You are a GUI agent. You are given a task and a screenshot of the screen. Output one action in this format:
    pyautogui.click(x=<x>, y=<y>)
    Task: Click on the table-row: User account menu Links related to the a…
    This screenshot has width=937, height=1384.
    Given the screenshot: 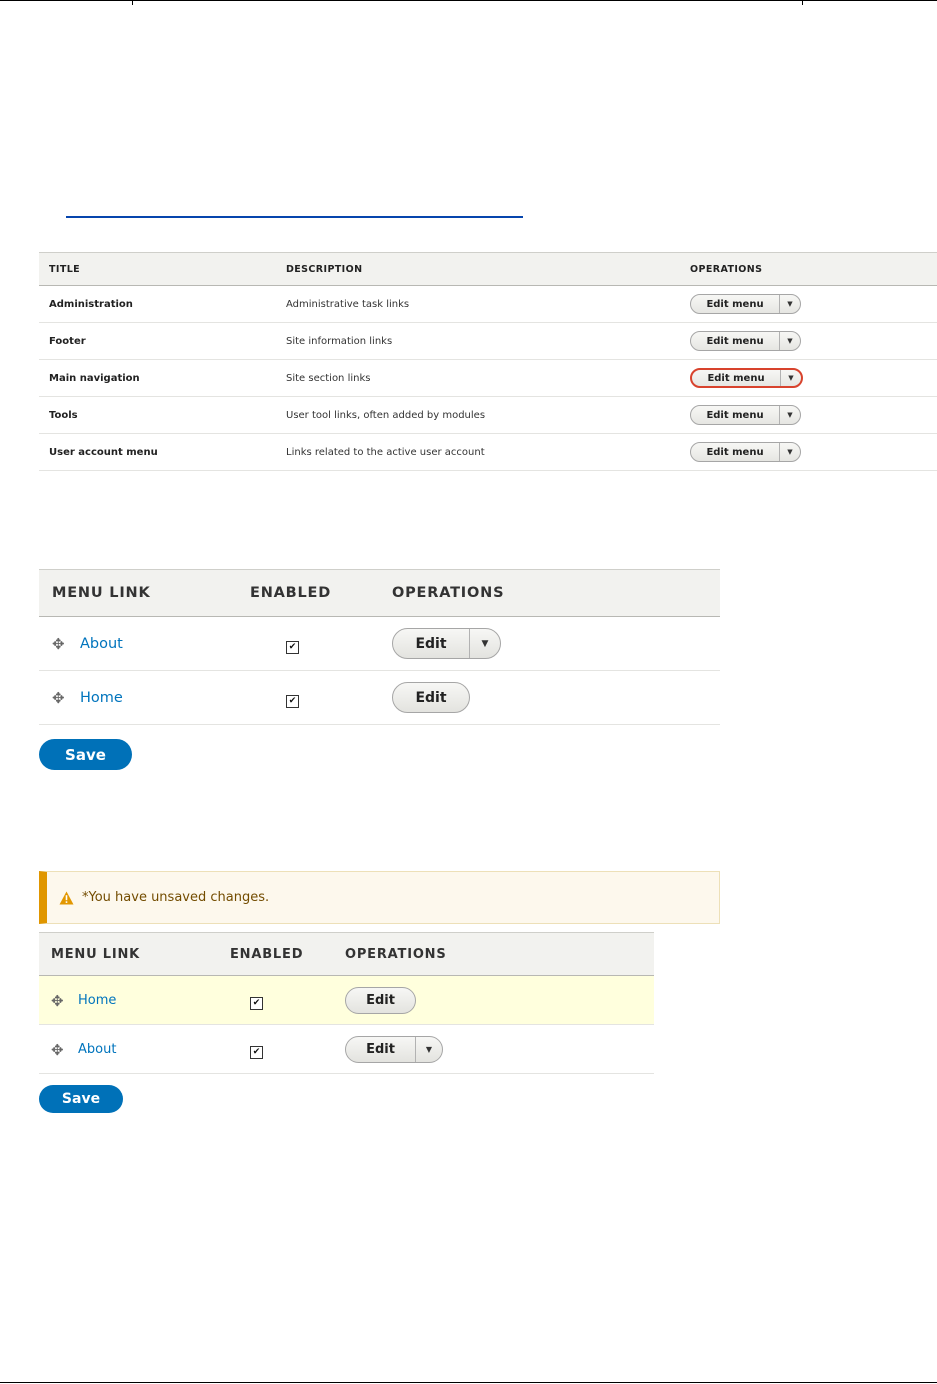 What is the action you would take?
    pyautogui.click(x=488, y=452)
    